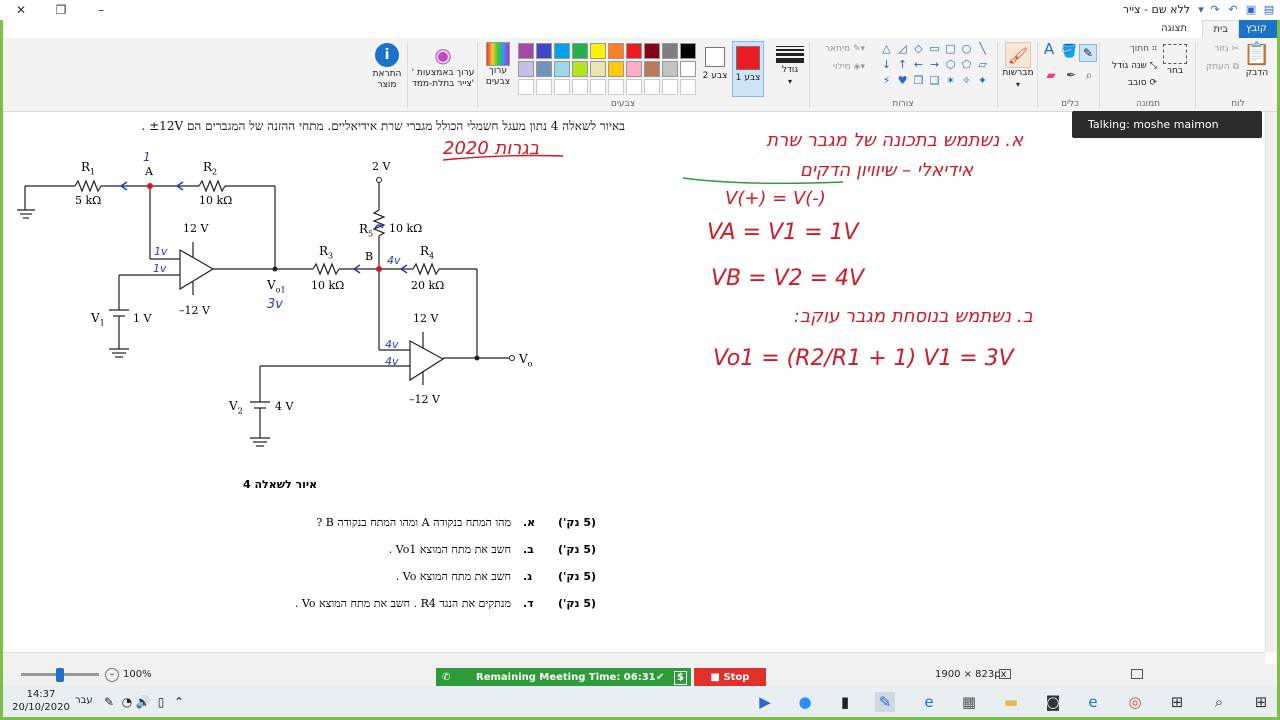 Image resolution: width=1280 pixels, height=720 pixels. Describe the element at coordinates (886, 65) in the screenshot. I see `shape-option: ↓` at that location.